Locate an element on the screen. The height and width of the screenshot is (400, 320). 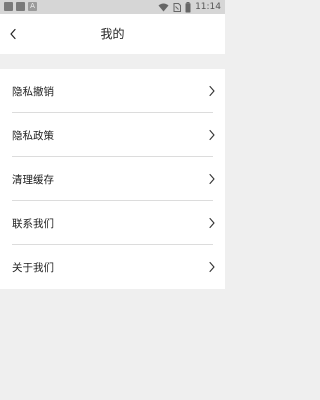
menu-item-label: 关于我们 is located at coordinates (33, 267).